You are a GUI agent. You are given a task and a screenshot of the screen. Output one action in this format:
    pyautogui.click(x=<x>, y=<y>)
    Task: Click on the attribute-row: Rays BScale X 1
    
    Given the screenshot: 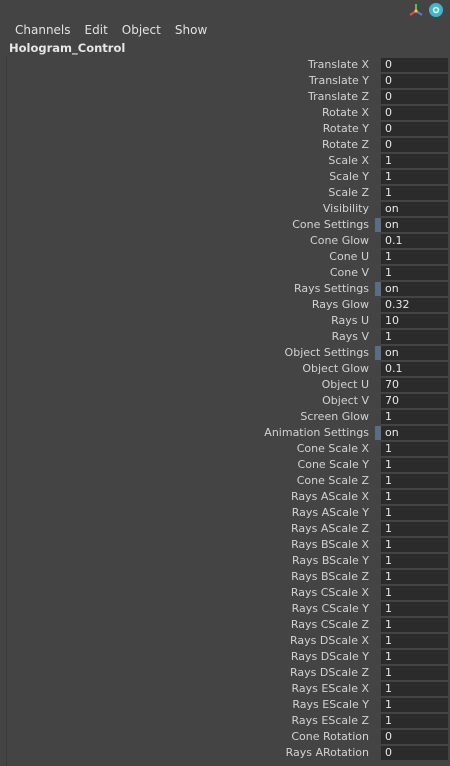 What is the action you would take?
    pyautogui.click(x=225, y=545)
    